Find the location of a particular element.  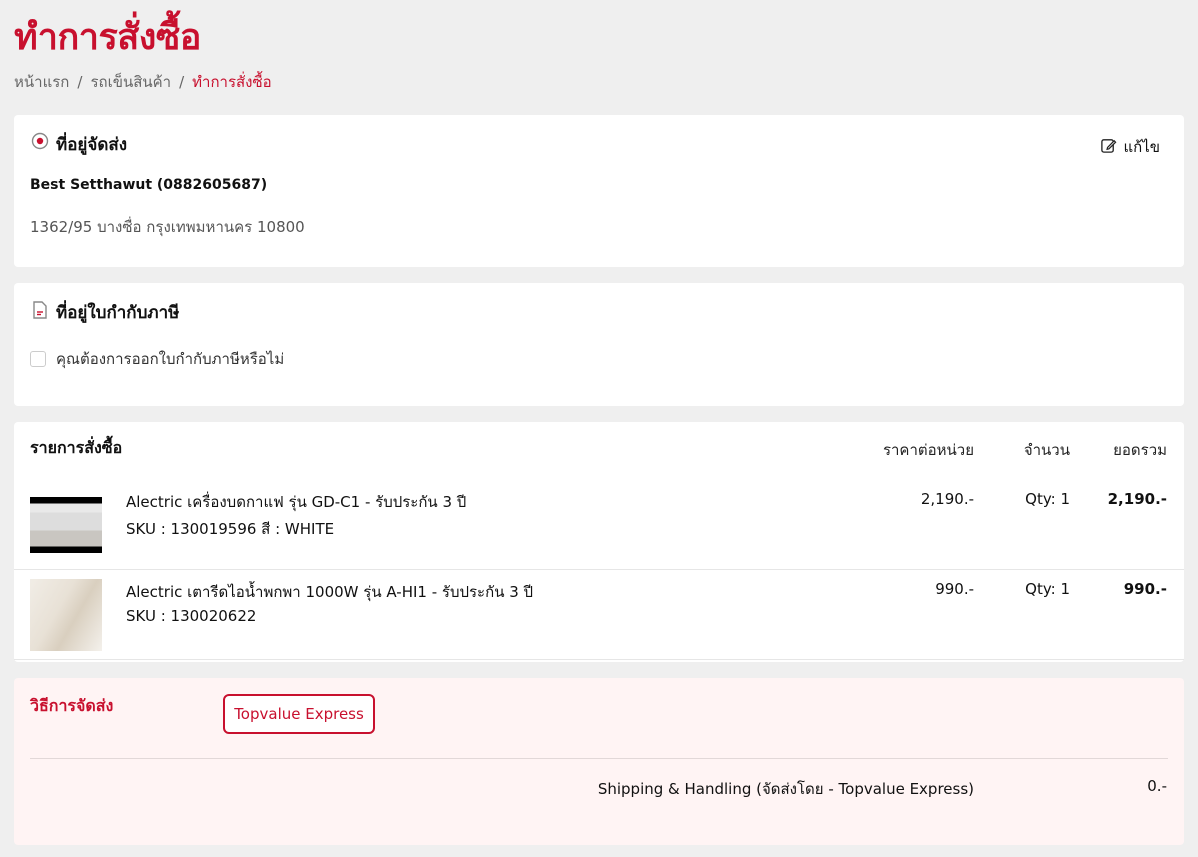

line-total: 990.- is located at coordinates (1145, 589).